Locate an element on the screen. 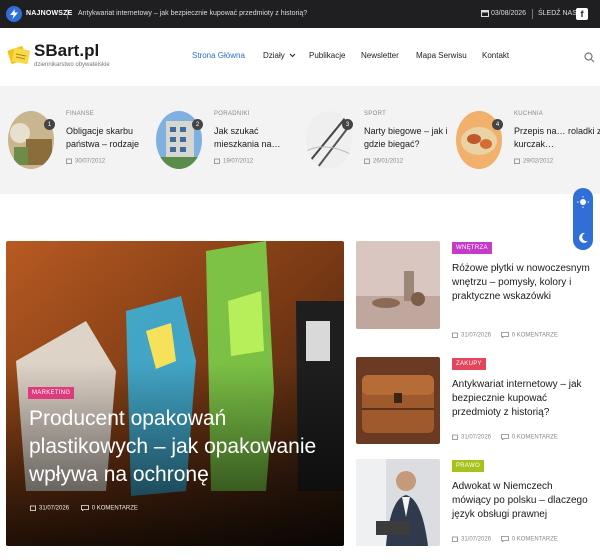 This screenshot has height=560, width=600. featured-category: KUCHNIA is located at coordinates (528, 114).